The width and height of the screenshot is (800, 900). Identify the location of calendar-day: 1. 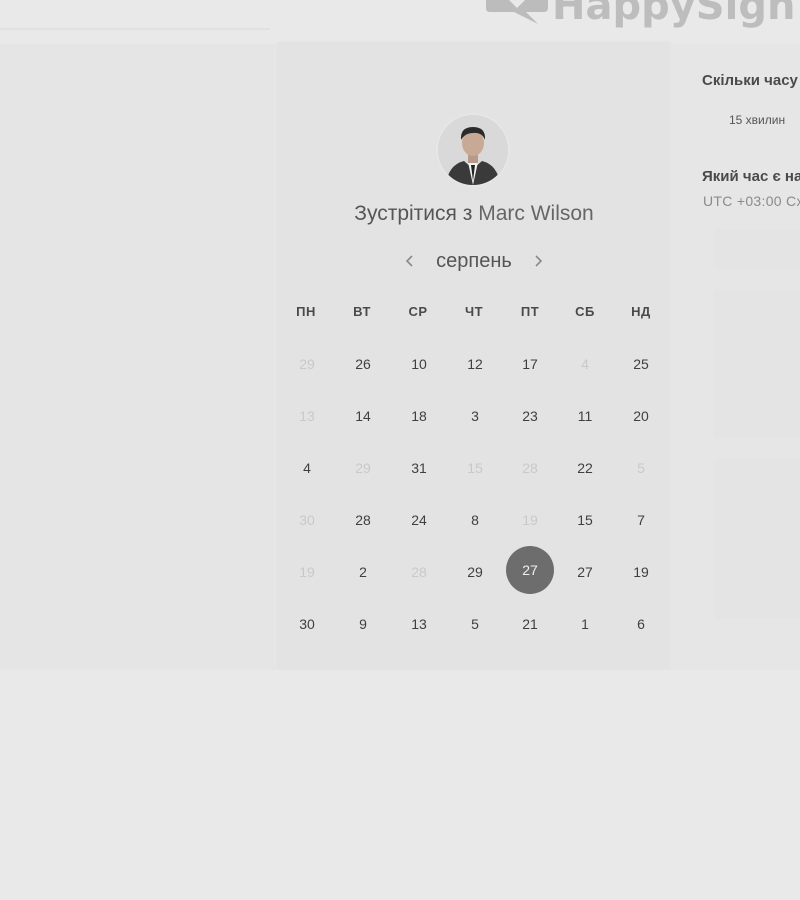
(585, 624).